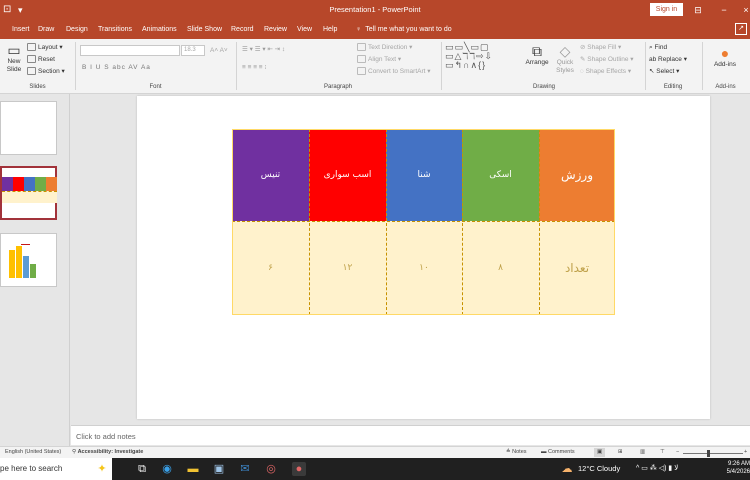 This screenshot has width=750, height=480. What do you see at coordinates (741, 29) in the screenshot?
I see `share-icon: ↗` at bounding box center [741, 29].